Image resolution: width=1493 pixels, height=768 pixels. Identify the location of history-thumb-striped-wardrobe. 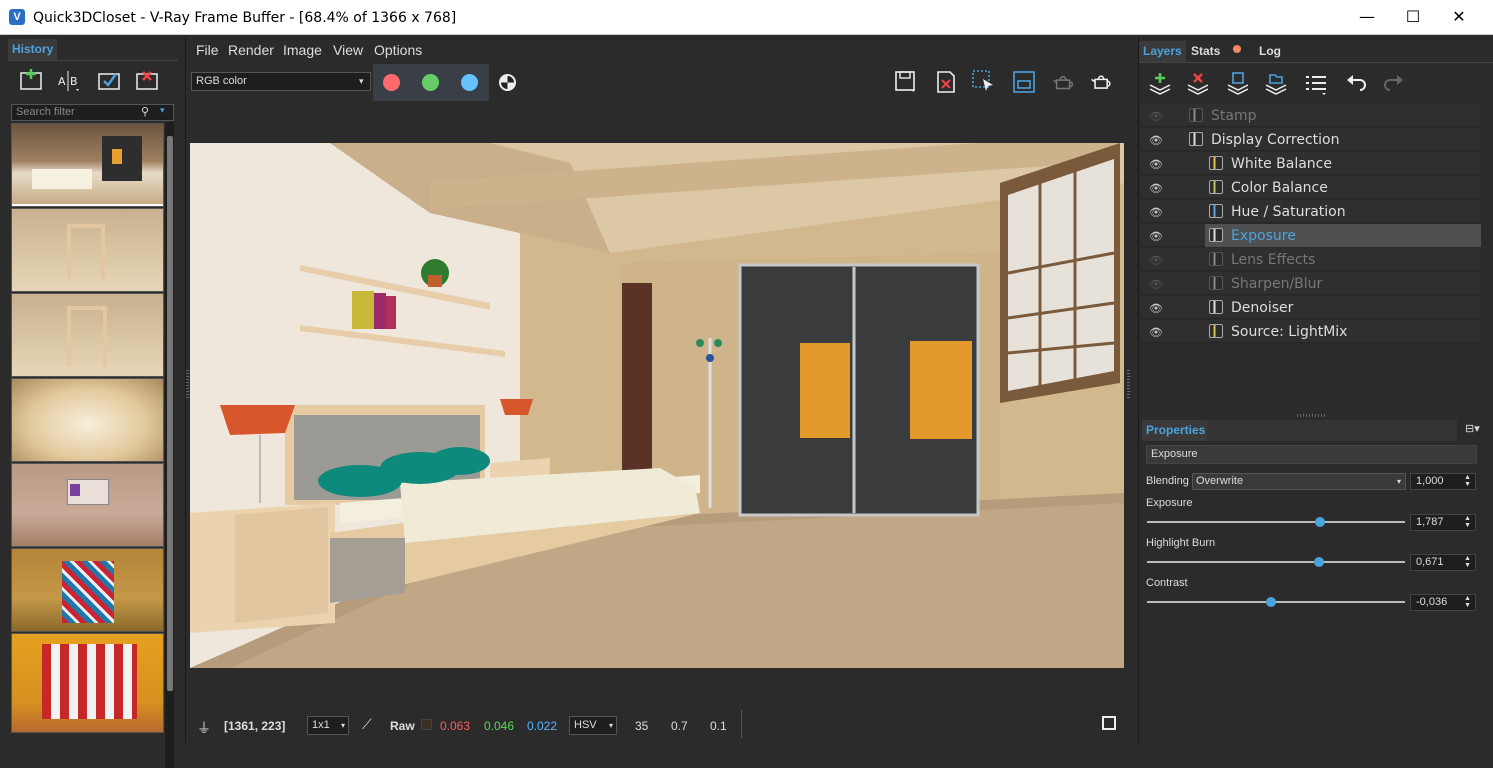
(87, 683).